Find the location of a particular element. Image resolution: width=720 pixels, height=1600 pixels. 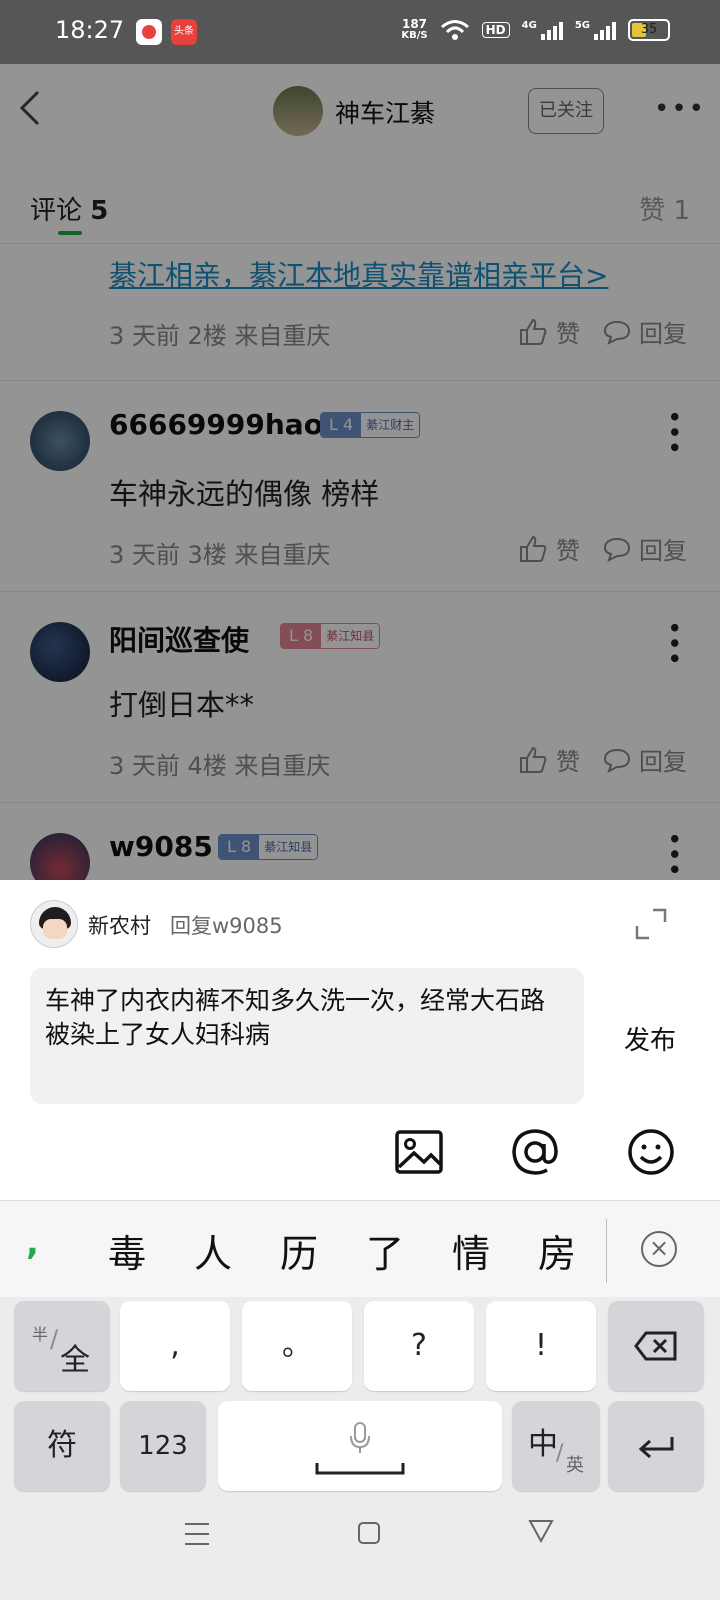

network-speed-unit: KB/S is located at coordinates (414, 35).